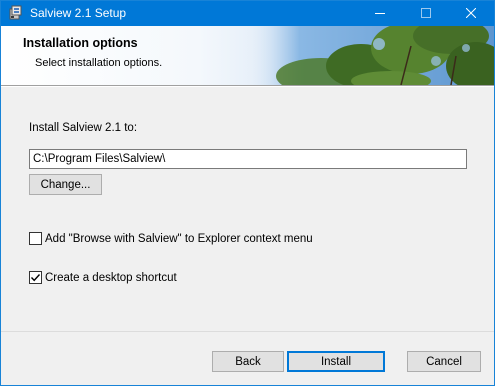  What do you see at coordinates (372, 55) in the screenshot?
I see `banner-image` at bounding box center [372, 55].